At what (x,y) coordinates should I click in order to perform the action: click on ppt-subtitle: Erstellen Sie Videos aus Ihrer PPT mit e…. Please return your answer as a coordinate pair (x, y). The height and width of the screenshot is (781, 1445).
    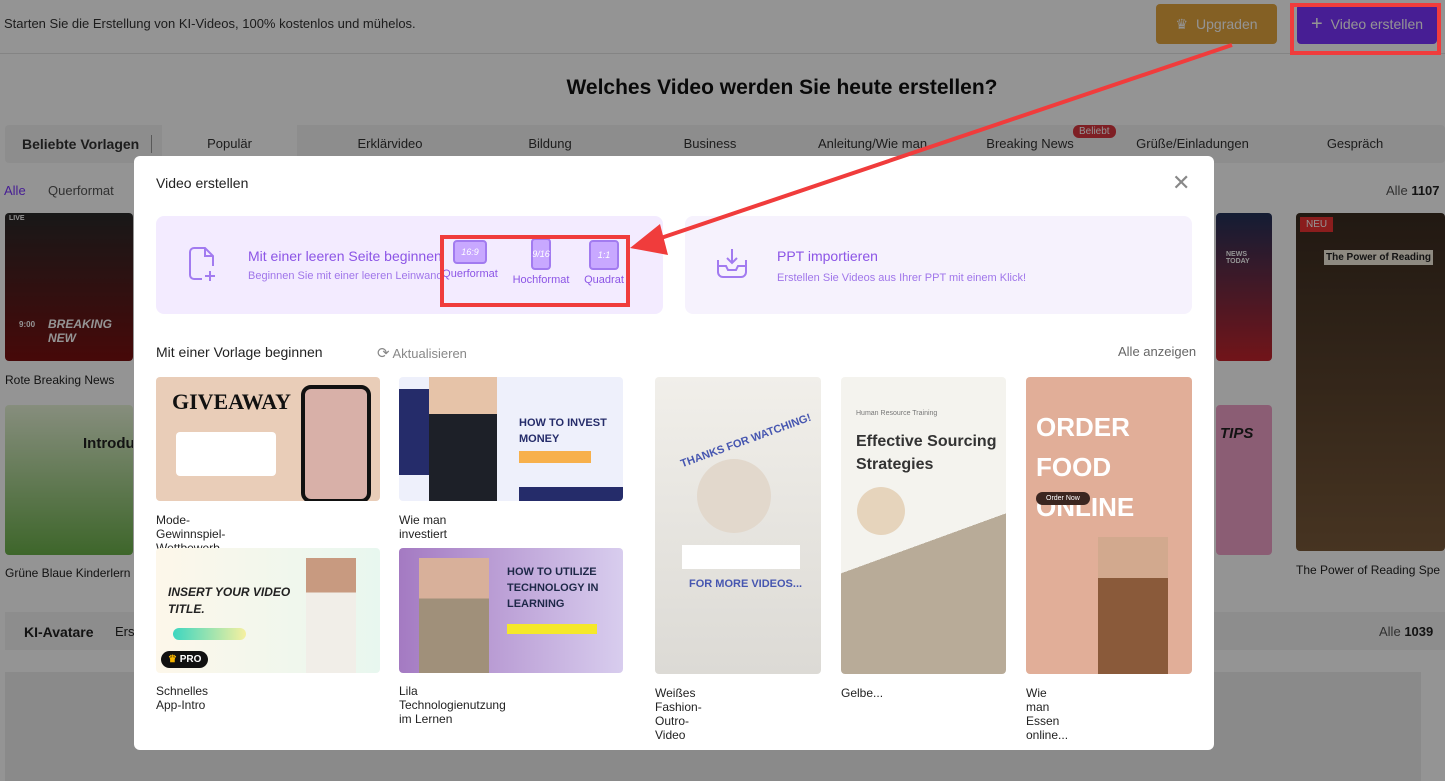
    Looking at the image, I should click on (902, 278).